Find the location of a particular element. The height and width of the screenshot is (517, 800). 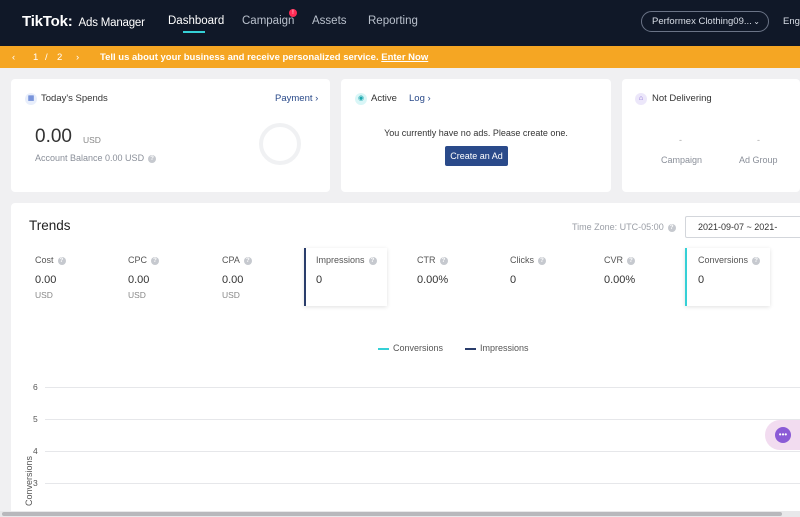

metric-cvr-label: CVR is located at coordinates (614, 260).